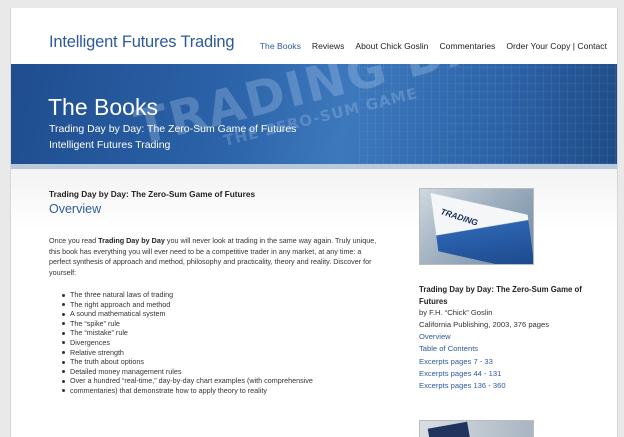 The width and height of the screenshot is (624, 437). What do you see at coordinates (142, 42) in the screenshot?
I see `site-logo: Intelligent Futures Trading` at bounding box center [142, 42].